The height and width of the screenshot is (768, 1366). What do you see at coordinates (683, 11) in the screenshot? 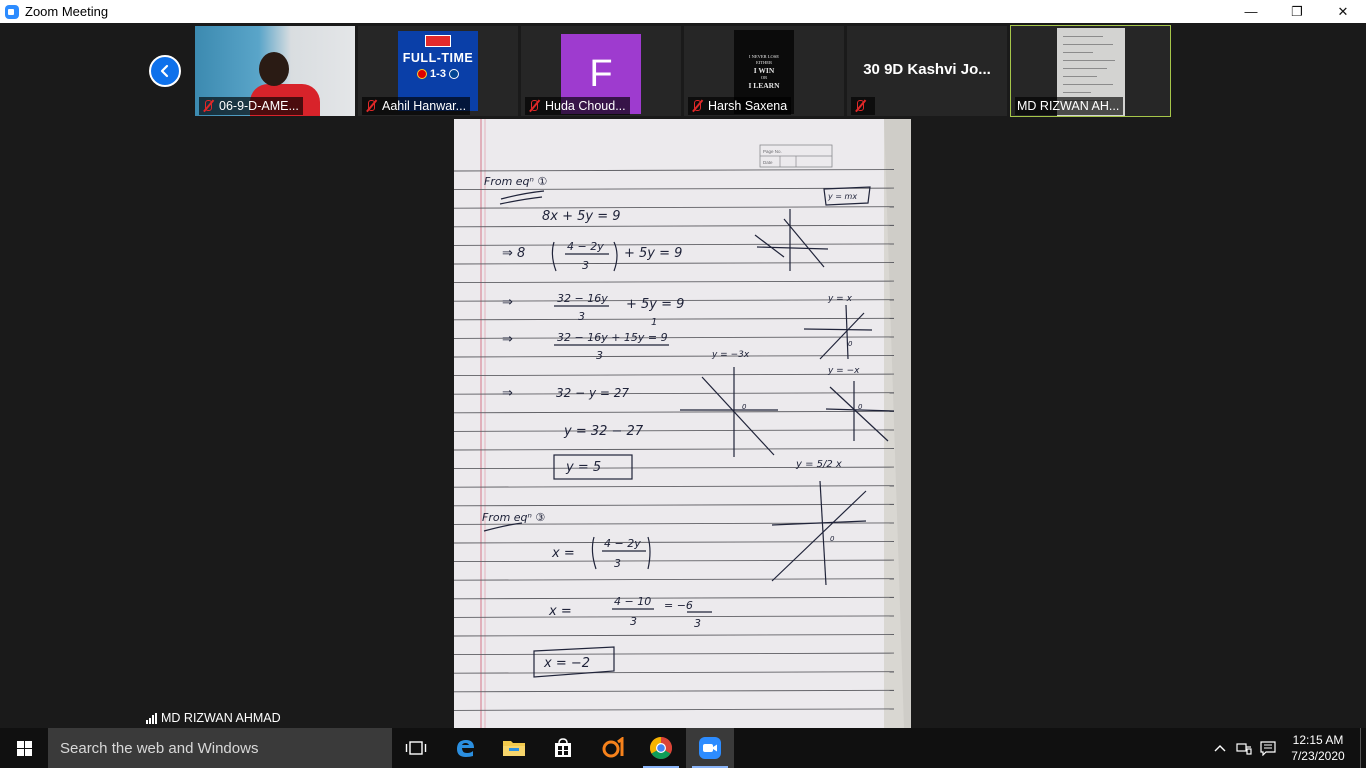
I see `title-bar: Zoom Meeting — ❐ ✕` at bounding box center [683, 11].